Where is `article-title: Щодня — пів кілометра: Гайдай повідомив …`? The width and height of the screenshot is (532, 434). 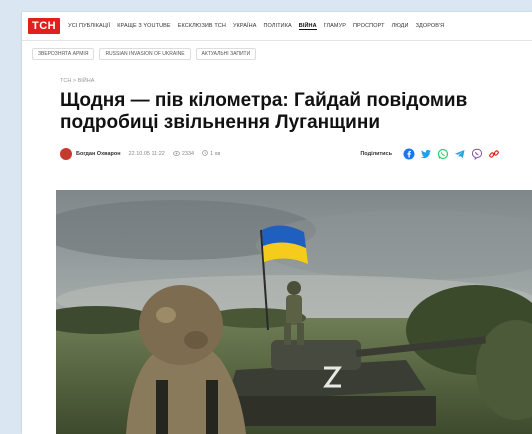
article-title: Щодня — пів кілометра: Гайдай повідомив … is located at coordinates (264, 111).